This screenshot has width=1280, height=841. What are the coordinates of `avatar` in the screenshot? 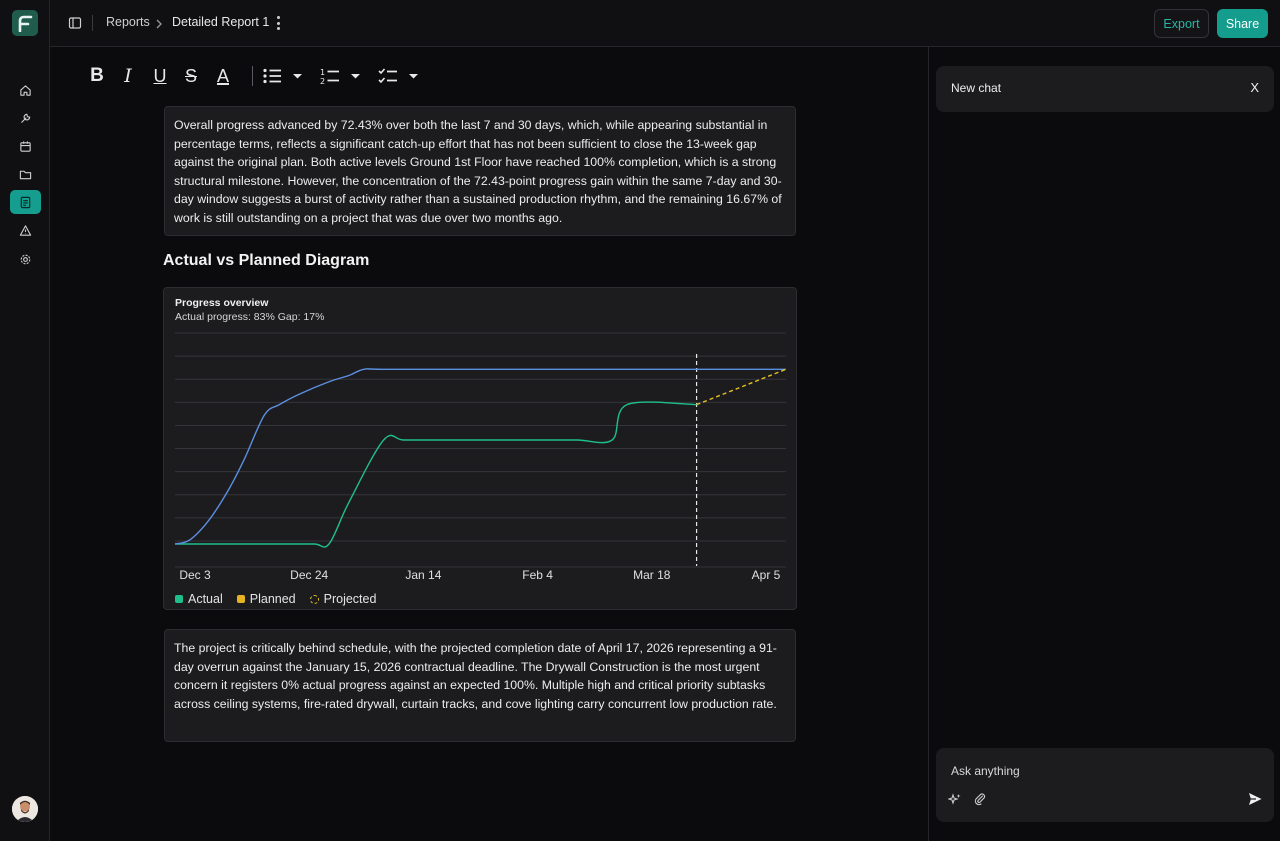 It's located at (25, 809).